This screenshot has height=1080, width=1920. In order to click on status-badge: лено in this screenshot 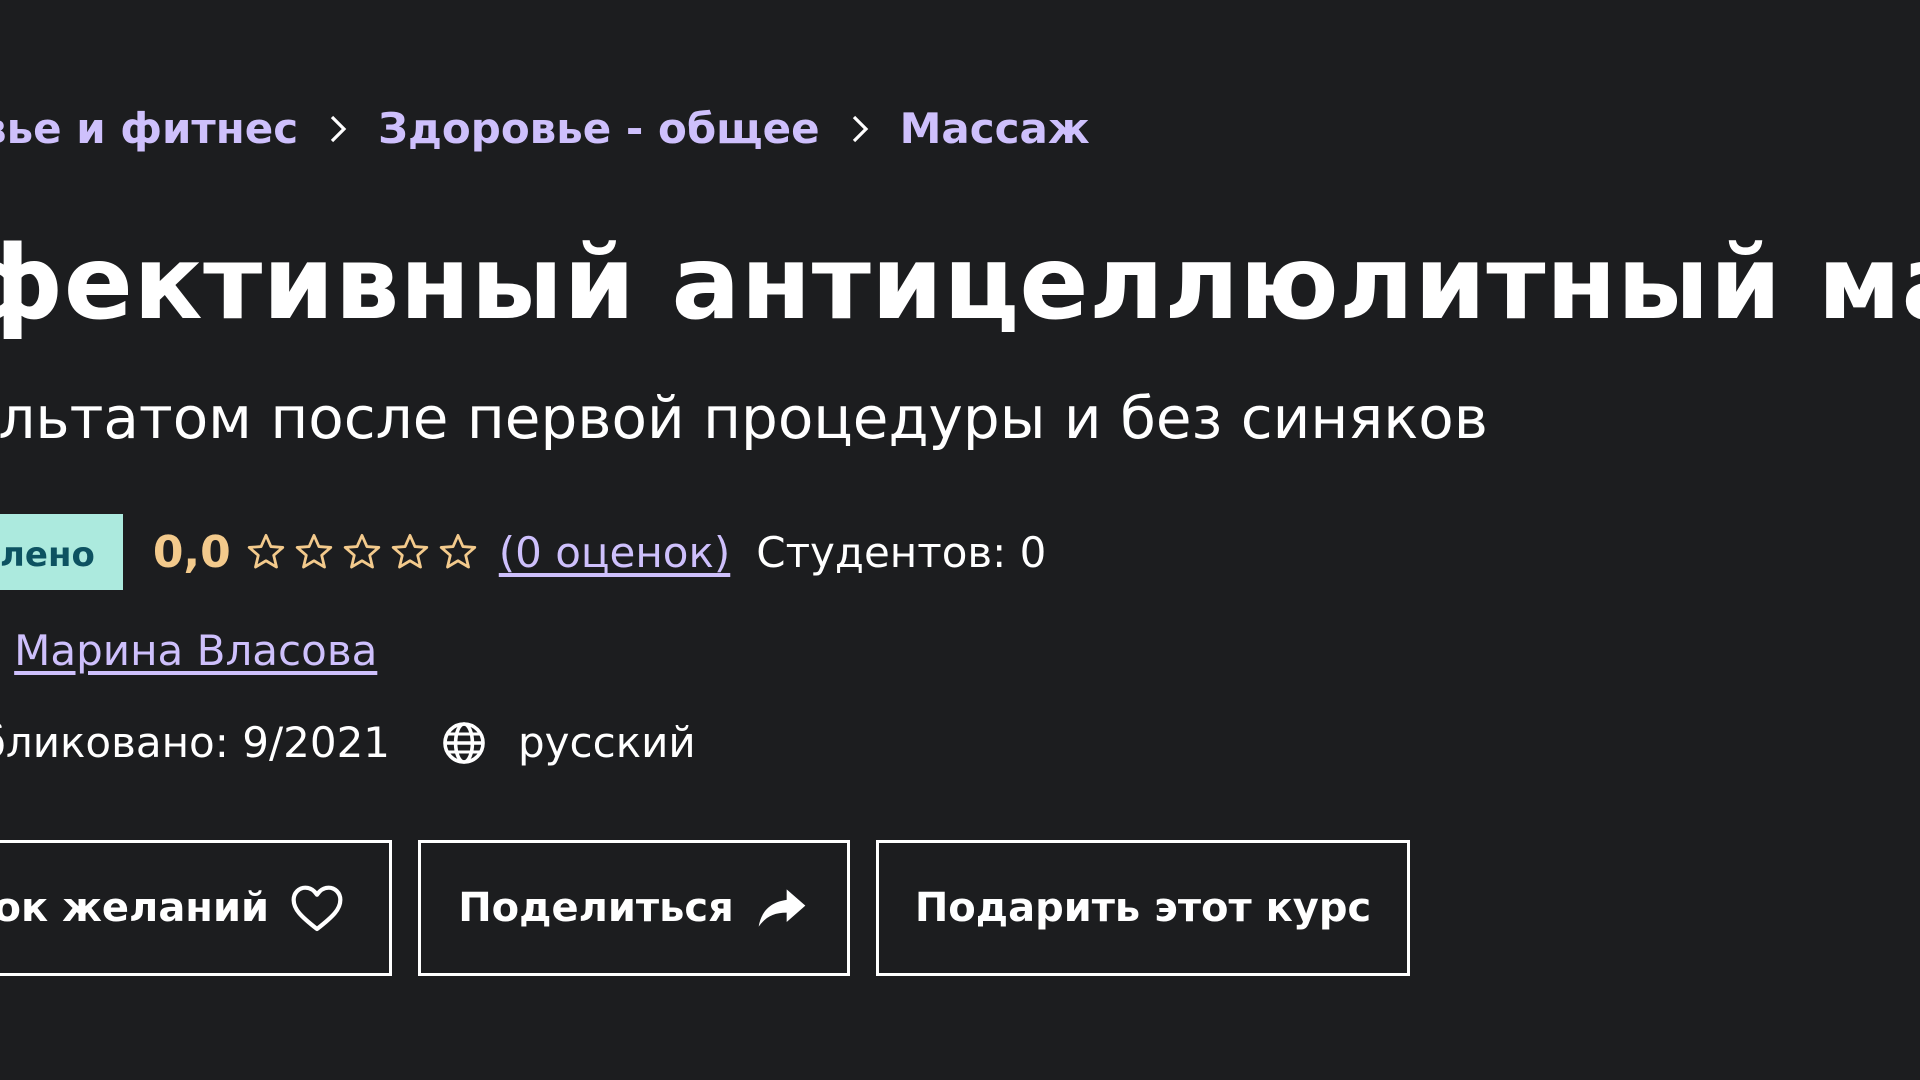, I will do `click(61, 552)`.